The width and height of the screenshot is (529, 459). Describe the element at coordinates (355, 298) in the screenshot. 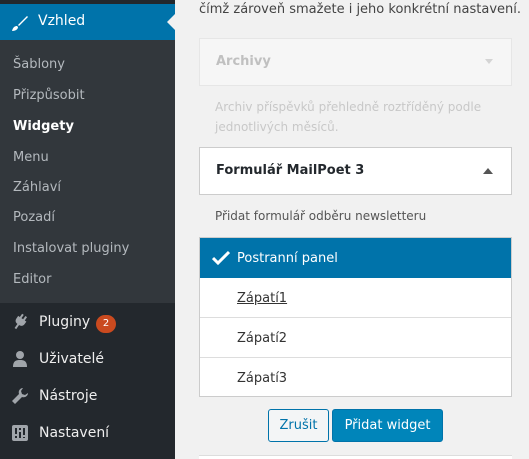

I see `sidebar-option: Zápatí1` at that location.